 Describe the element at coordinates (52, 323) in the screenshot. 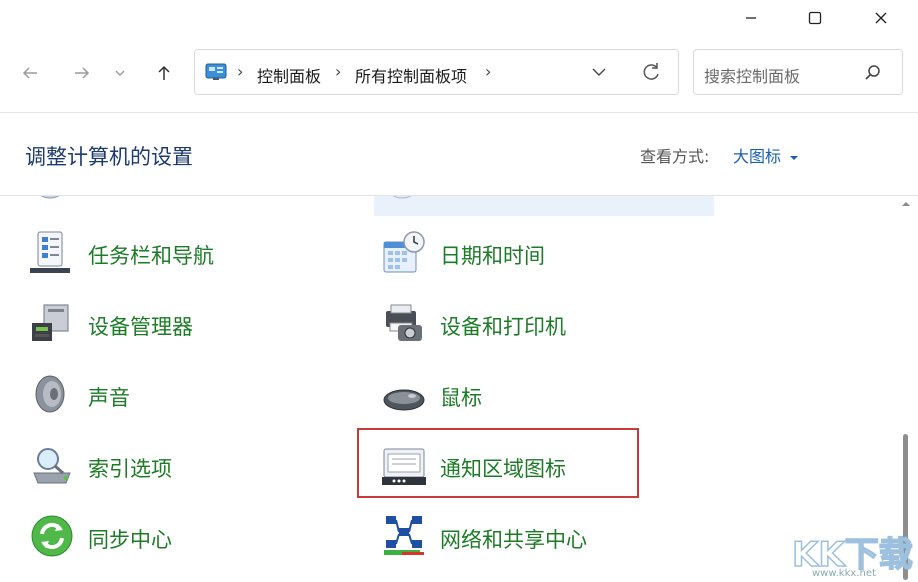

I see `device-manager-icon` at that location.